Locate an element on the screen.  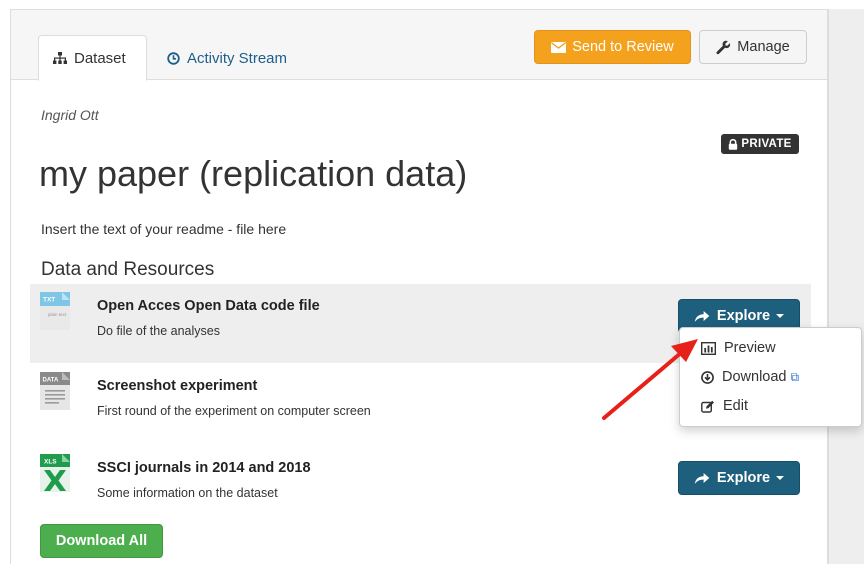
data-file-icon: DATA is located at coordinates (55, 391).